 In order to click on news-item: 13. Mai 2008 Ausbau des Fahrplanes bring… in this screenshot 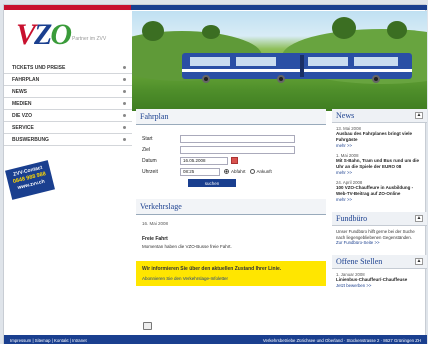, I will do `click(379, 136)`.